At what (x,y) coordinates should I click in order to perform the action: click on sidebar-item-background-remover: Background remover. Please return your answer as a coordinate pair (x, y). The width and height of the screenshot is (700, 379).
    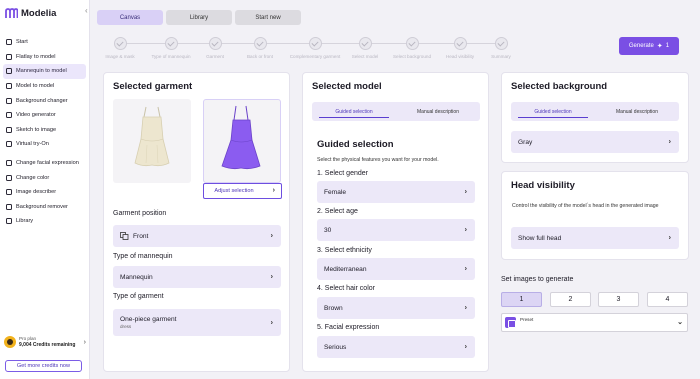
    Looking at the image, I should click on (44, 207).